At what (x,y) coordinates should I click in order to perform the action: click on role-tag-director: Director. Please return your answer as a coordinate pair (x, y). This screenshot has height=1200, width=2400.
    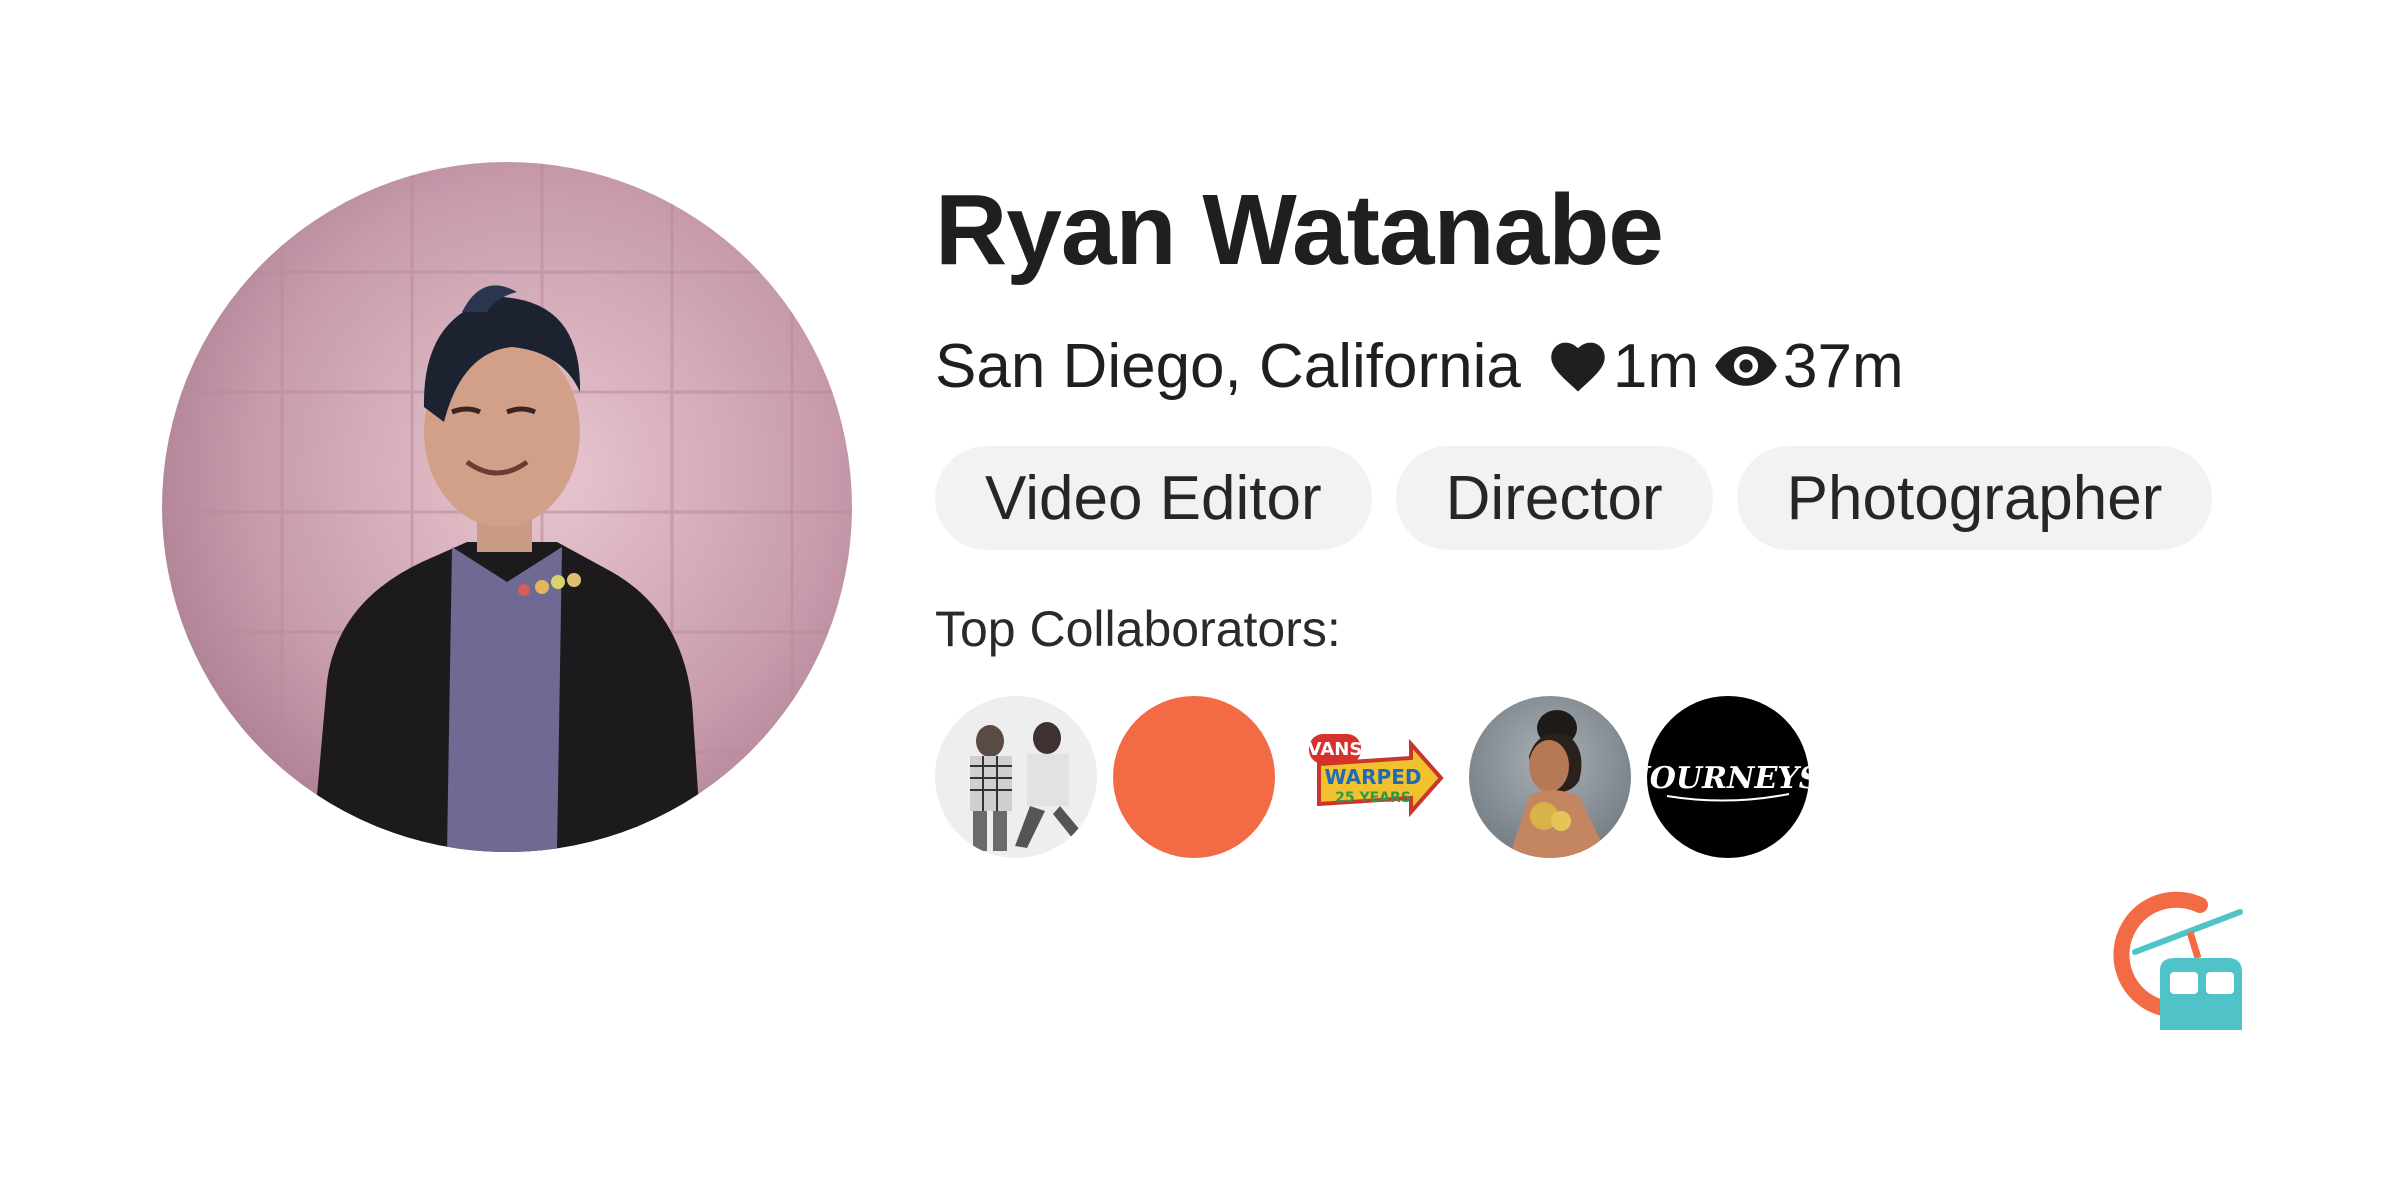
    Looking at the image, I should click on (1554, 498).